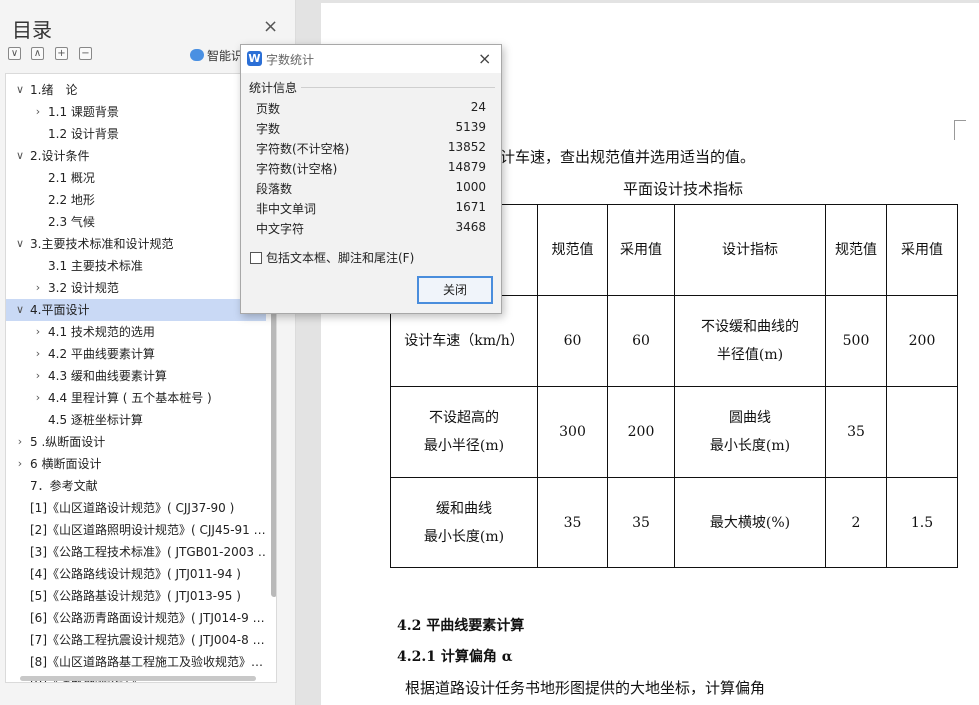 This screenshot has width=979, height=705. What do you see at coordinates (60, 310) in the screenshot?
I see `toc-item-label: 4.平面设计` at bounding box center [60, 310].